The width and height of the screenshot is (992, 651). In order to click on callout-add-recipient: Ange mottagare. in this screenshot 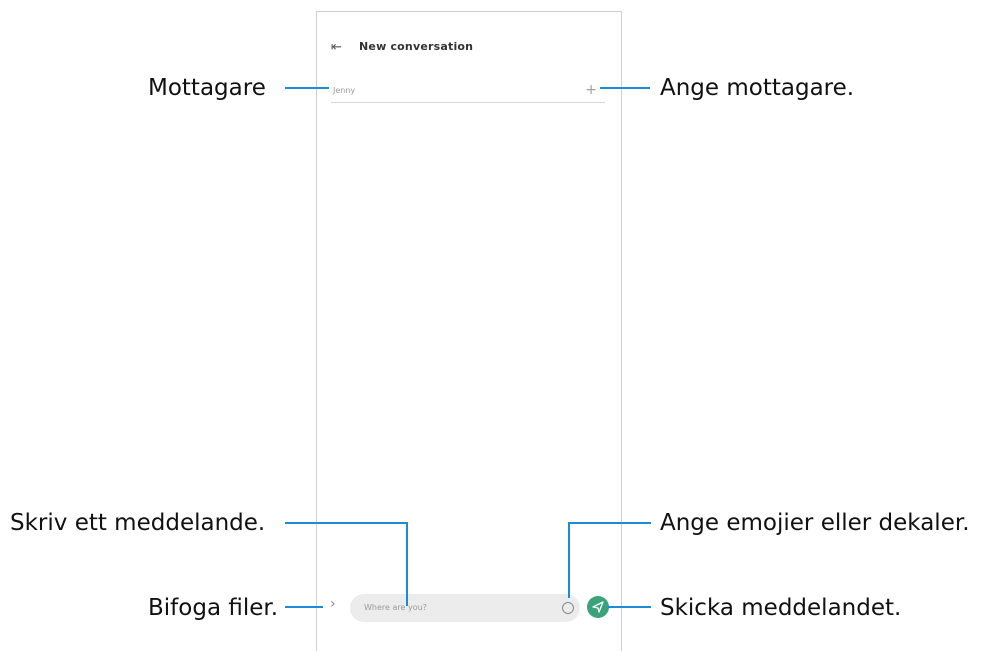, I will do `click(757, 88)`.